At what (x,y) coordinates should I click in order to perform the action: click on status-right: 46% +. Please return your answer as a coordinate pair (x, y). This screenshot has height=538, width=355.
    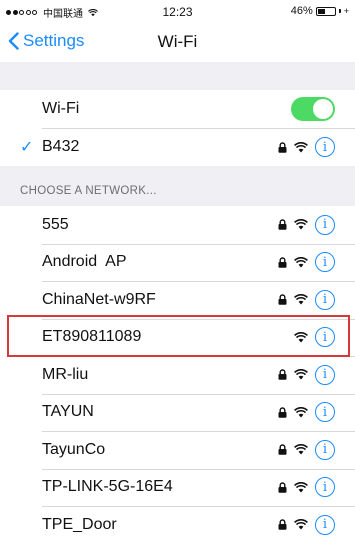
    Looking at the image, I should click on (320, 11).